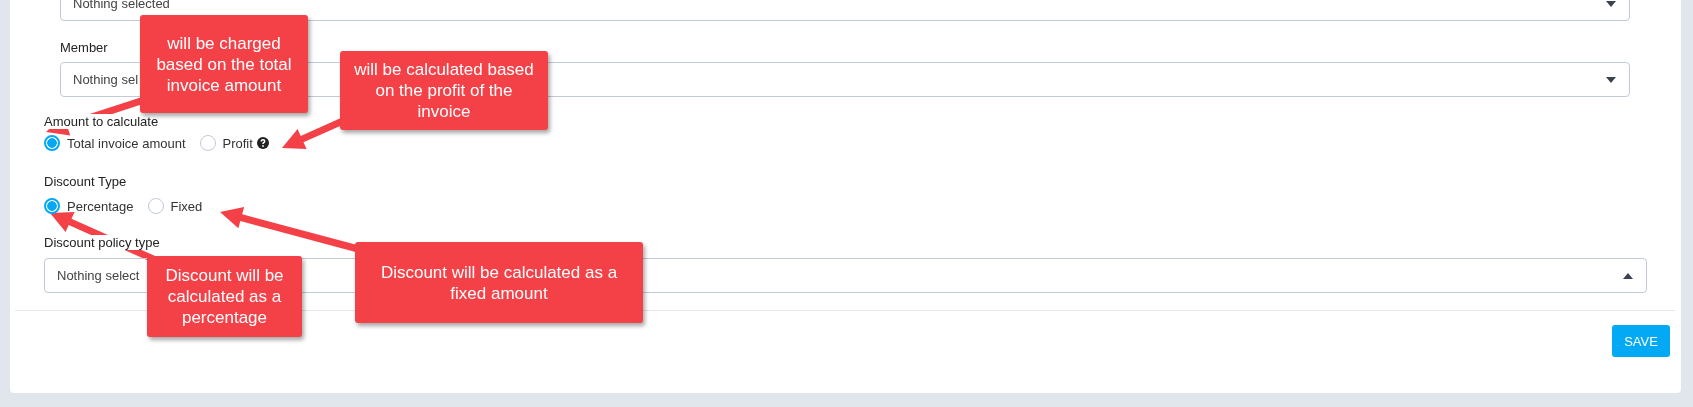  What do you see at coordinates (103, 242) in the screenshot?
I see `field-label: Discount policy type` at bounding box center [103, 242].